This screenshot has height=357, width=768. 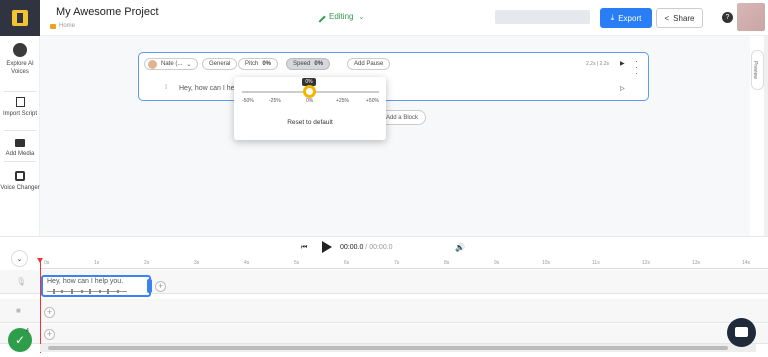 What do you see at coordinates (622, 63) in the screenshot?
I see `play-block-icon: ▶` at bounding box center [622, 63].